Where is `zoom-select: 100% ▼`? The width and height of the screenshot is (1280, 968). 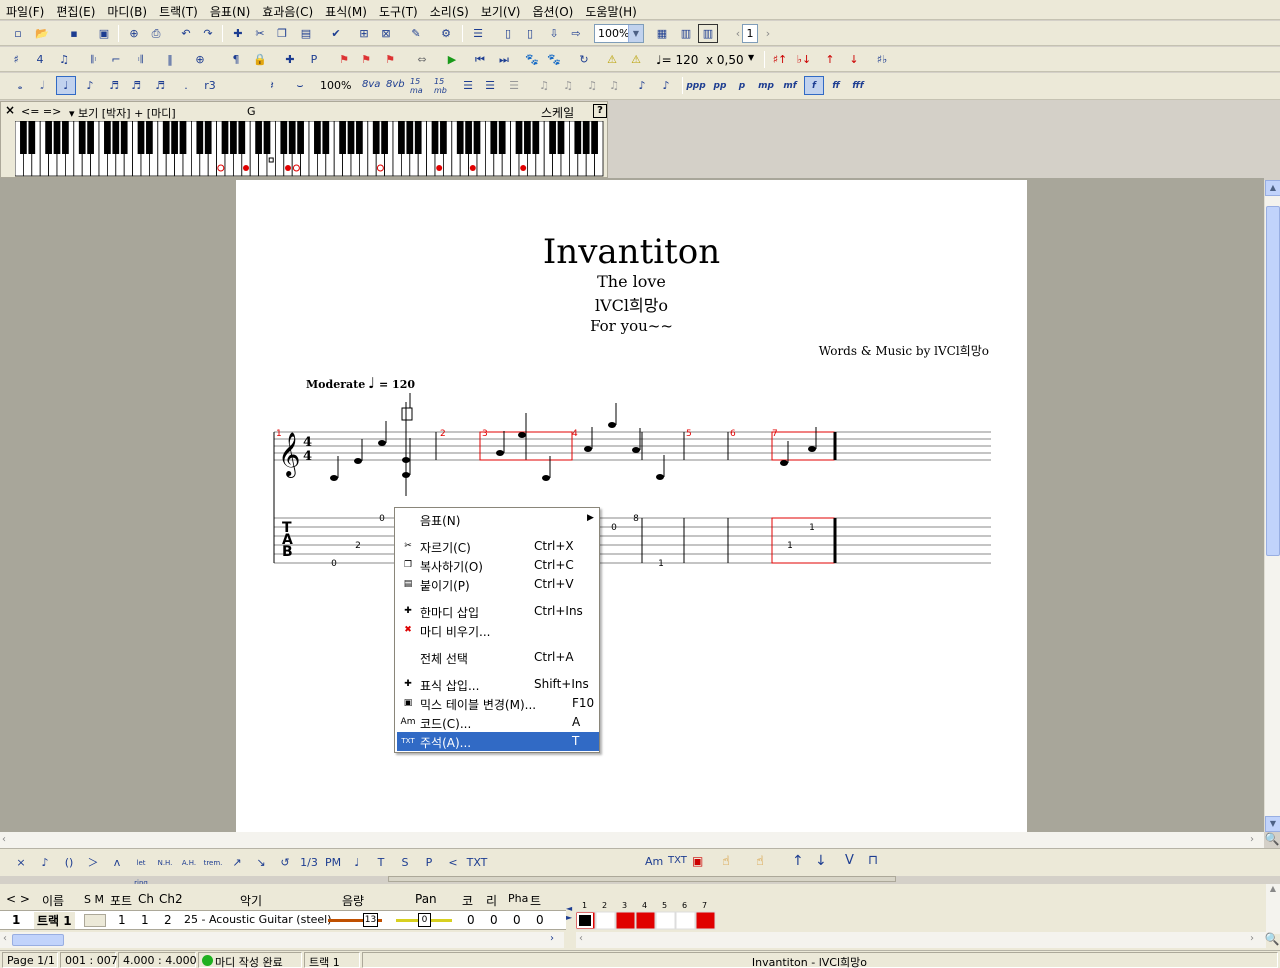
zoom-select: 100% ▼ is located at coordinates (619, 33).